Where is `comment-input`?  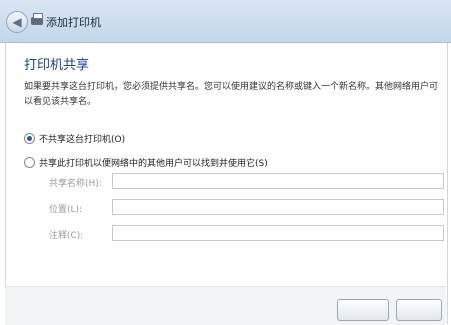
comment-input is located at coordinates (278, 233).